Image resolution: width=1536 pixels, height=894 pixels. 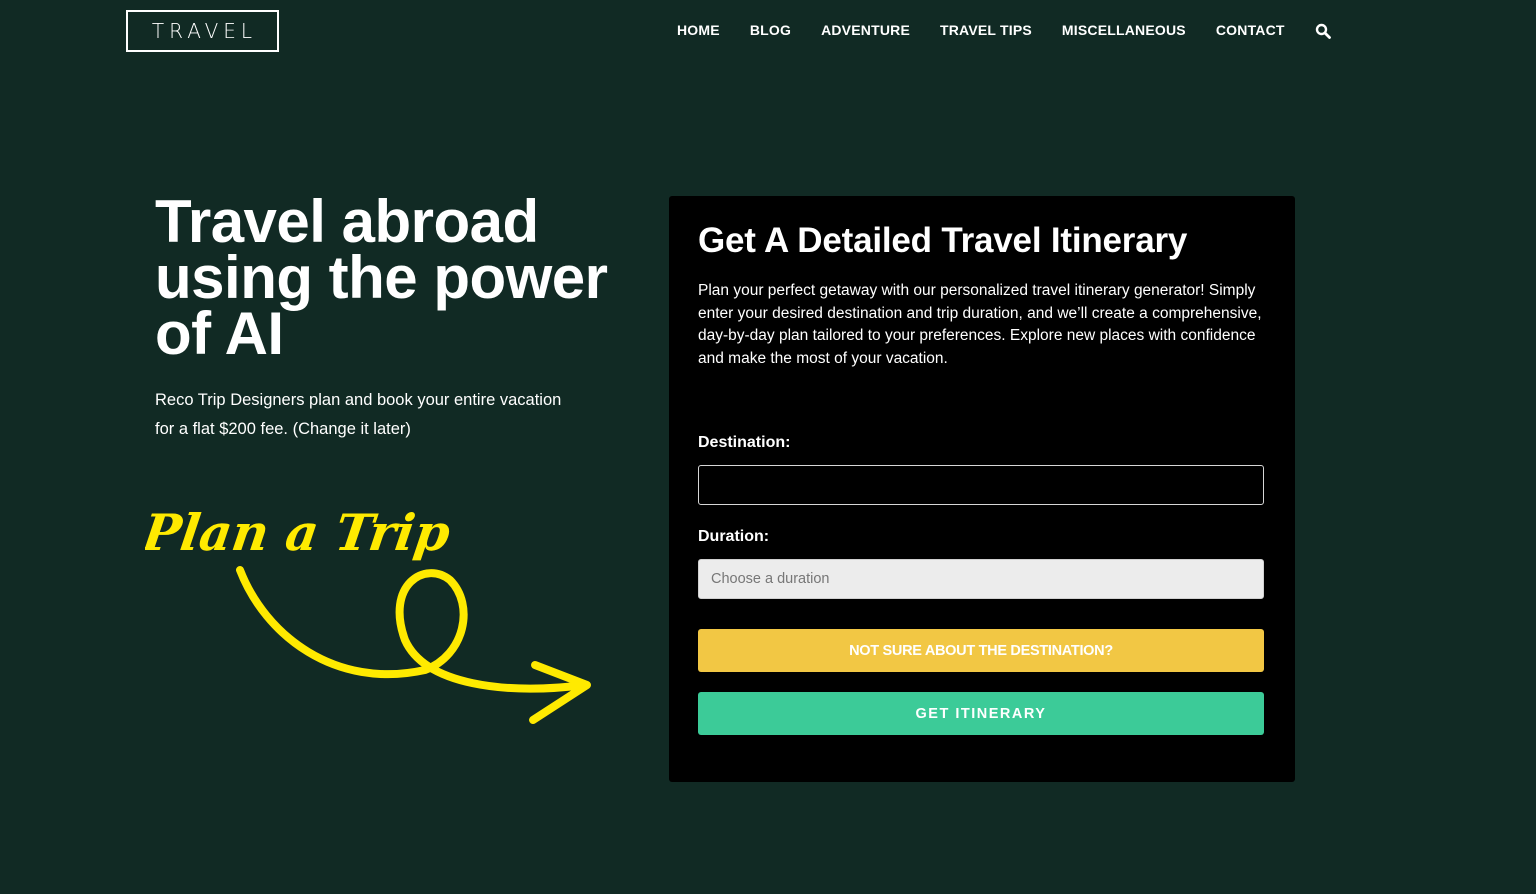 I want to click on plan-a-trip-script: Plan a Trip, so click(x=299, y=532).